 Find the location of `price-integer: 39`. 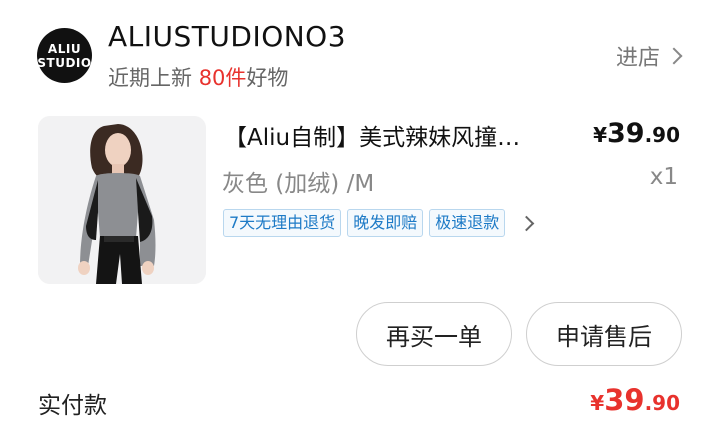

price-integer: 39 is located at coordinates (625, 133).